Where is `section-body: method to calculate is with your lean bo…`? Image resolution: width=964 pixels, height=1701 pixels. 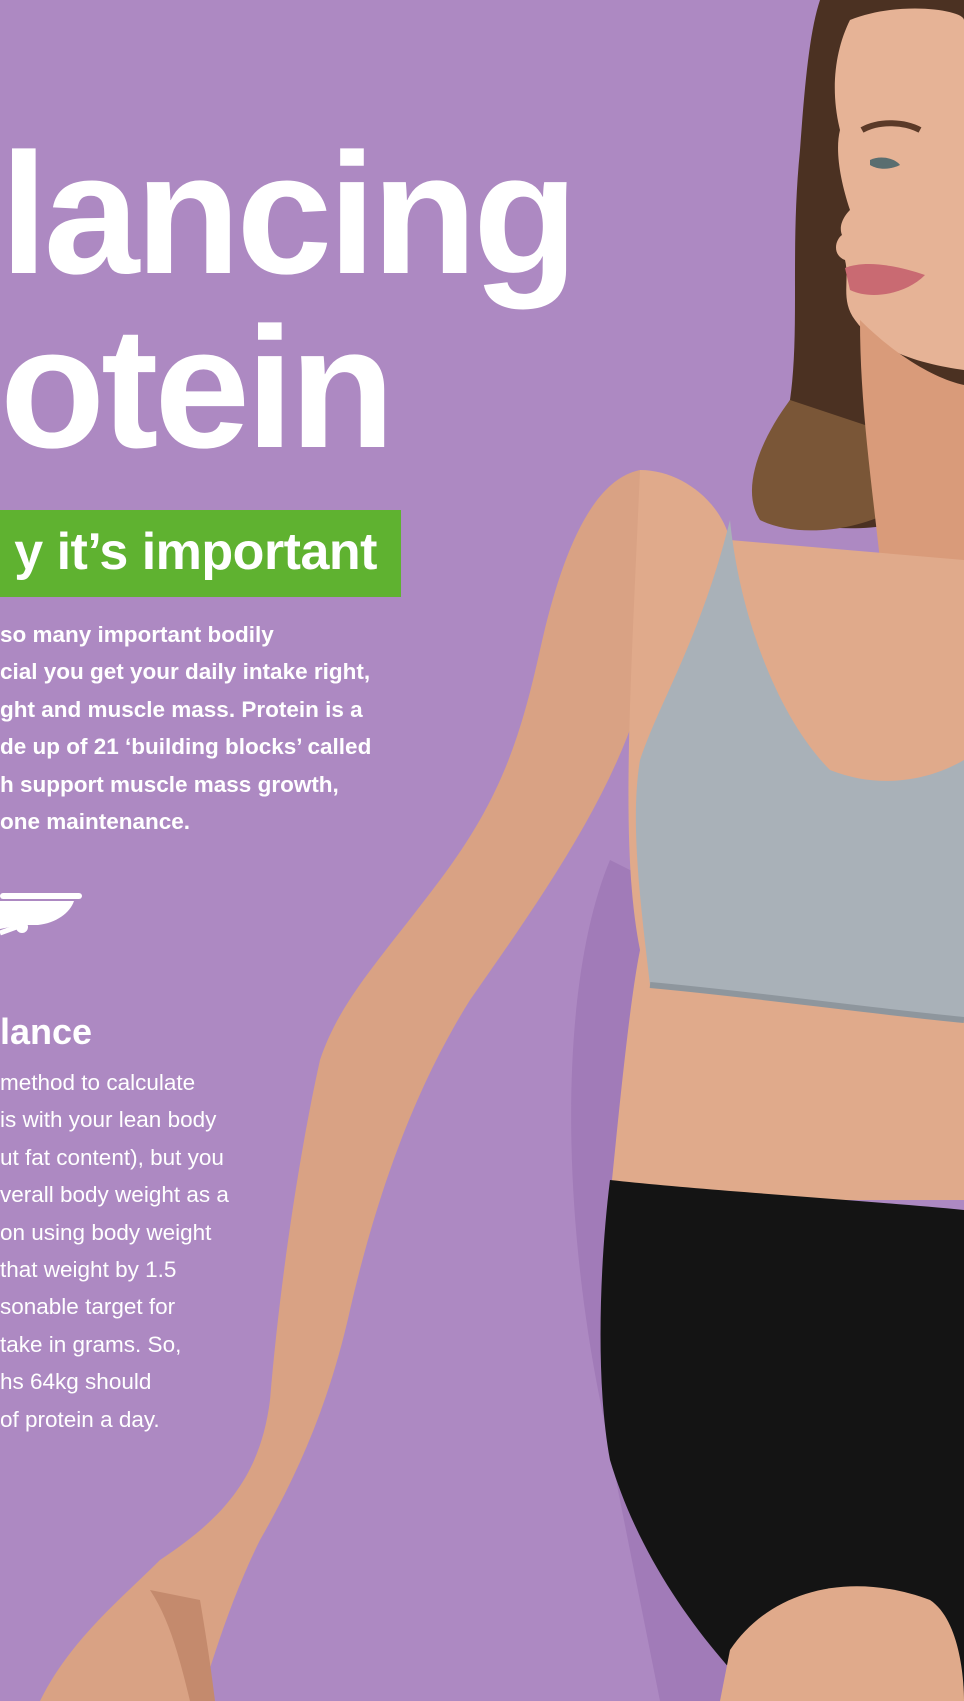
section-body: method to calculate is with your lean bo… is located at coordinates (130, 1251).